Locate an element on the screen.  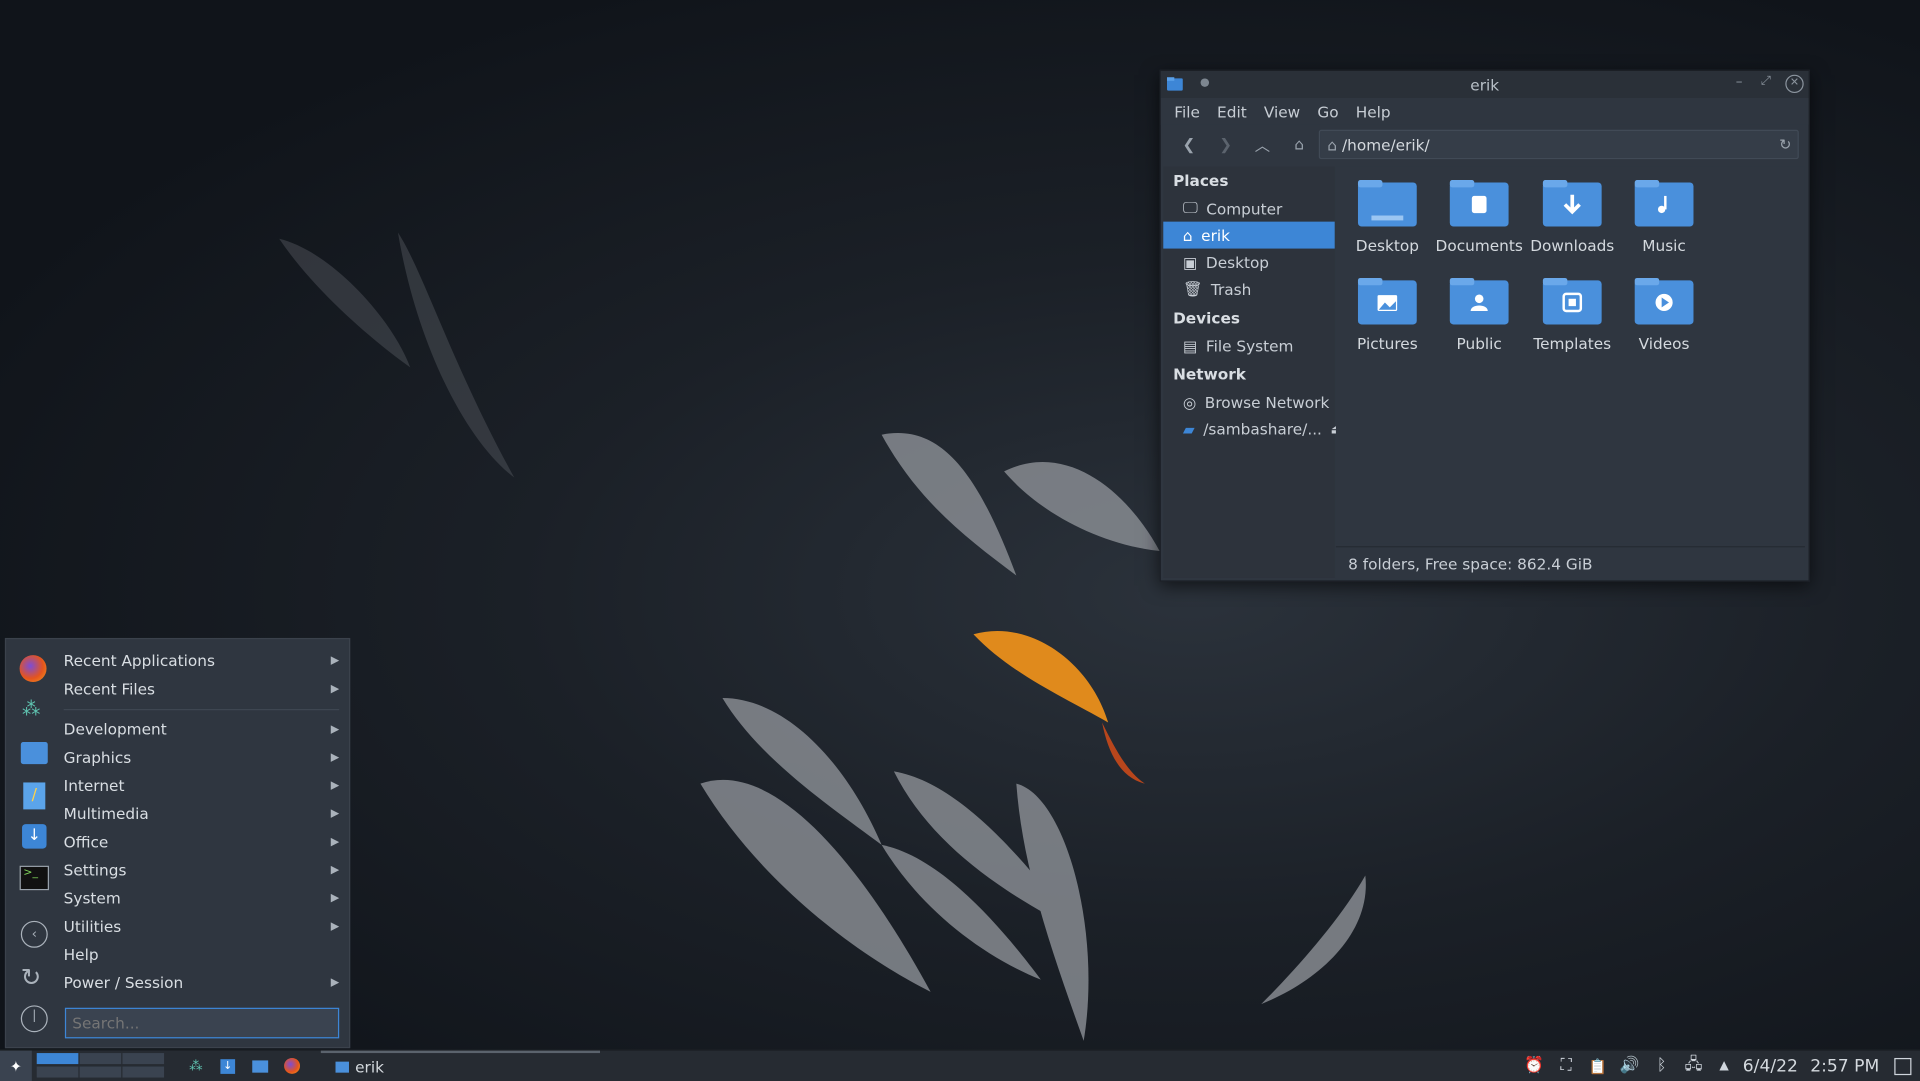
launcher-downloader: ↓ is located at coordinates (228, 1066).